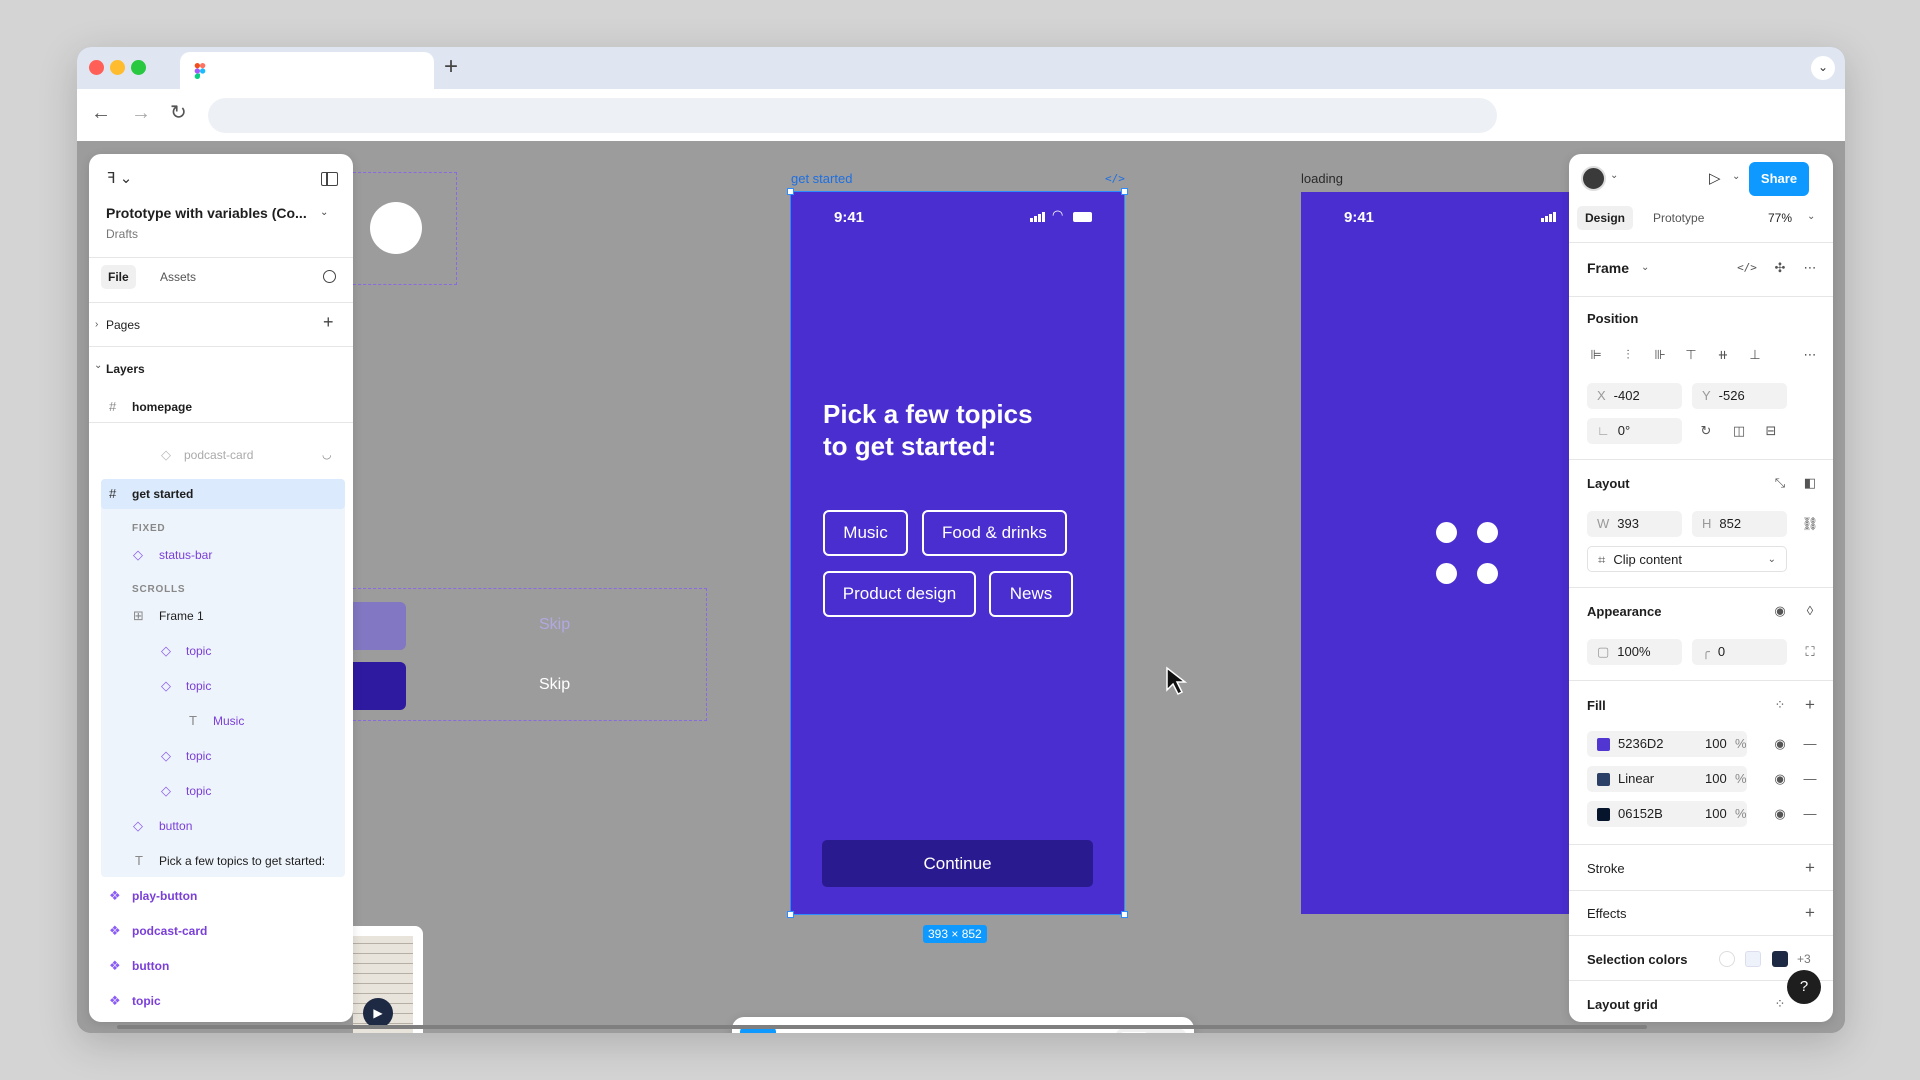 This screenshot has width=1920, height=1080. What do you see at coordinates (1706, 431) in the screenshot?
I see `rotate-icon: ↻` at bounding box center [1706, 431].